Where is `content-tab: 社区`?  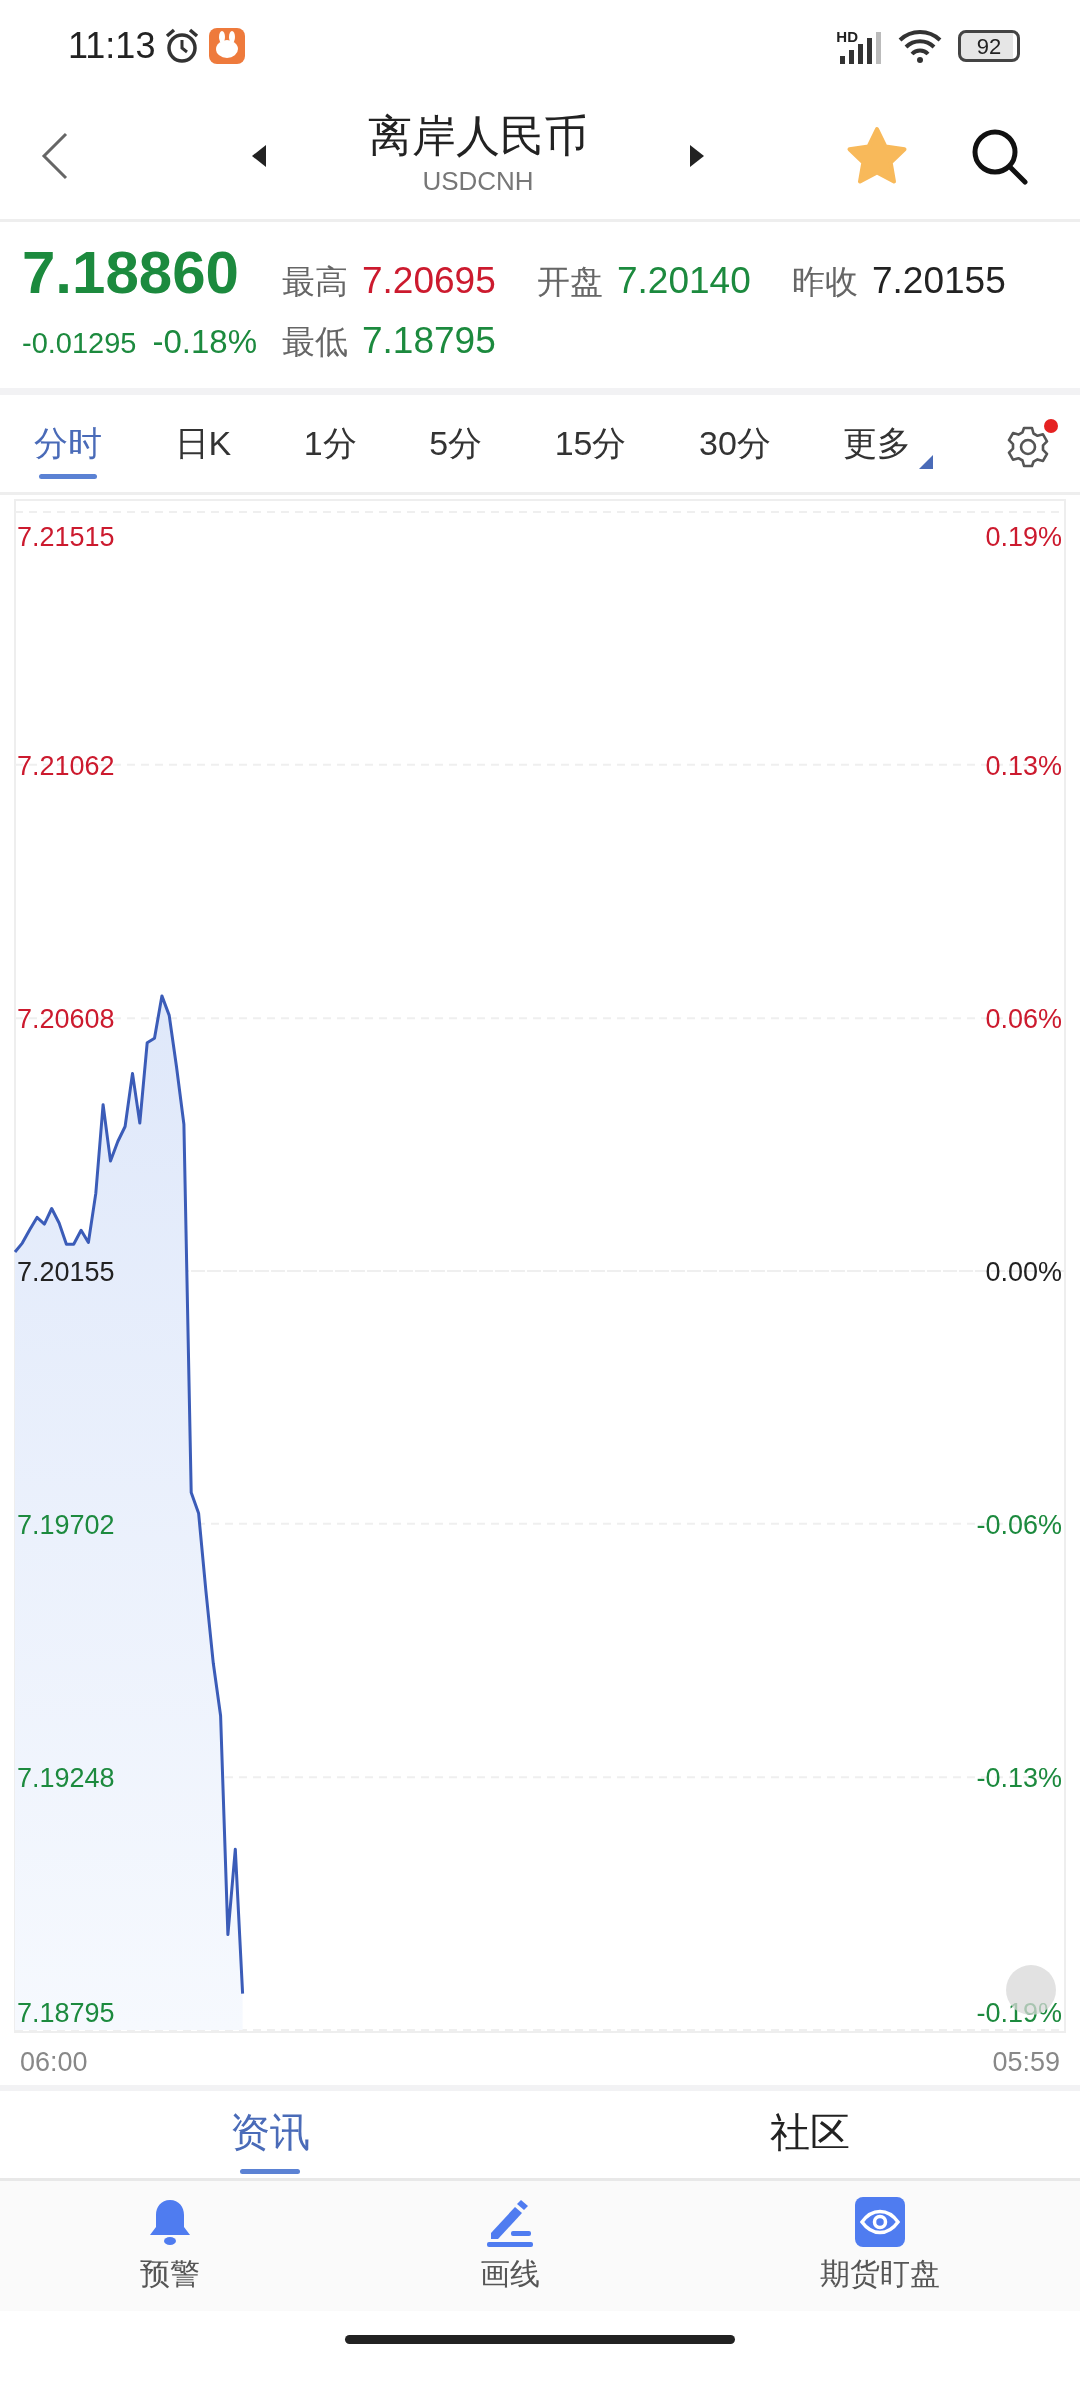 content-tab: 社区 is located at coordinates (810, 2134).